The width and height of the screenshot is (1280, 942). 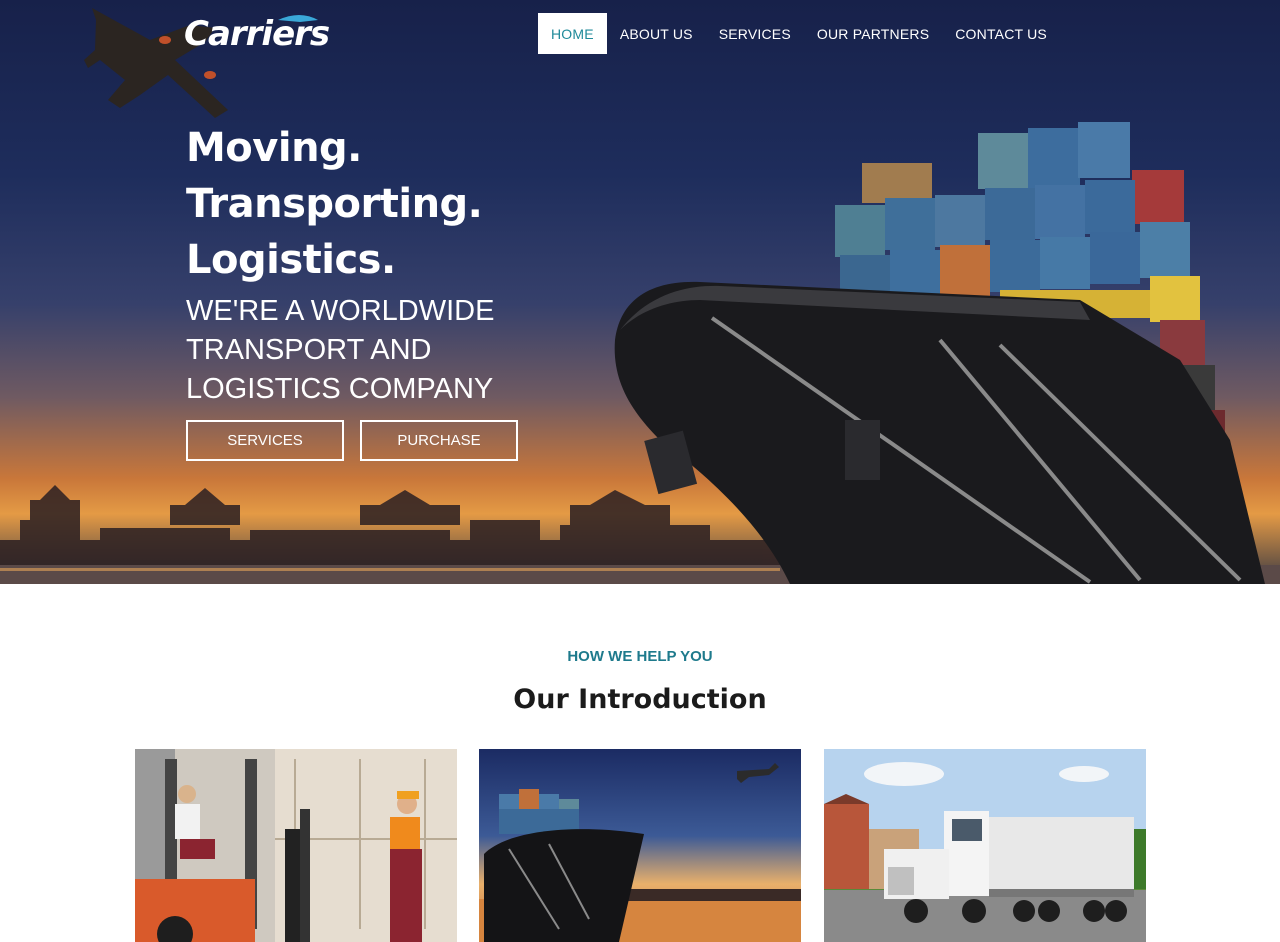 I want to click on intro-card-ship-image, so click(x=640, y=845).